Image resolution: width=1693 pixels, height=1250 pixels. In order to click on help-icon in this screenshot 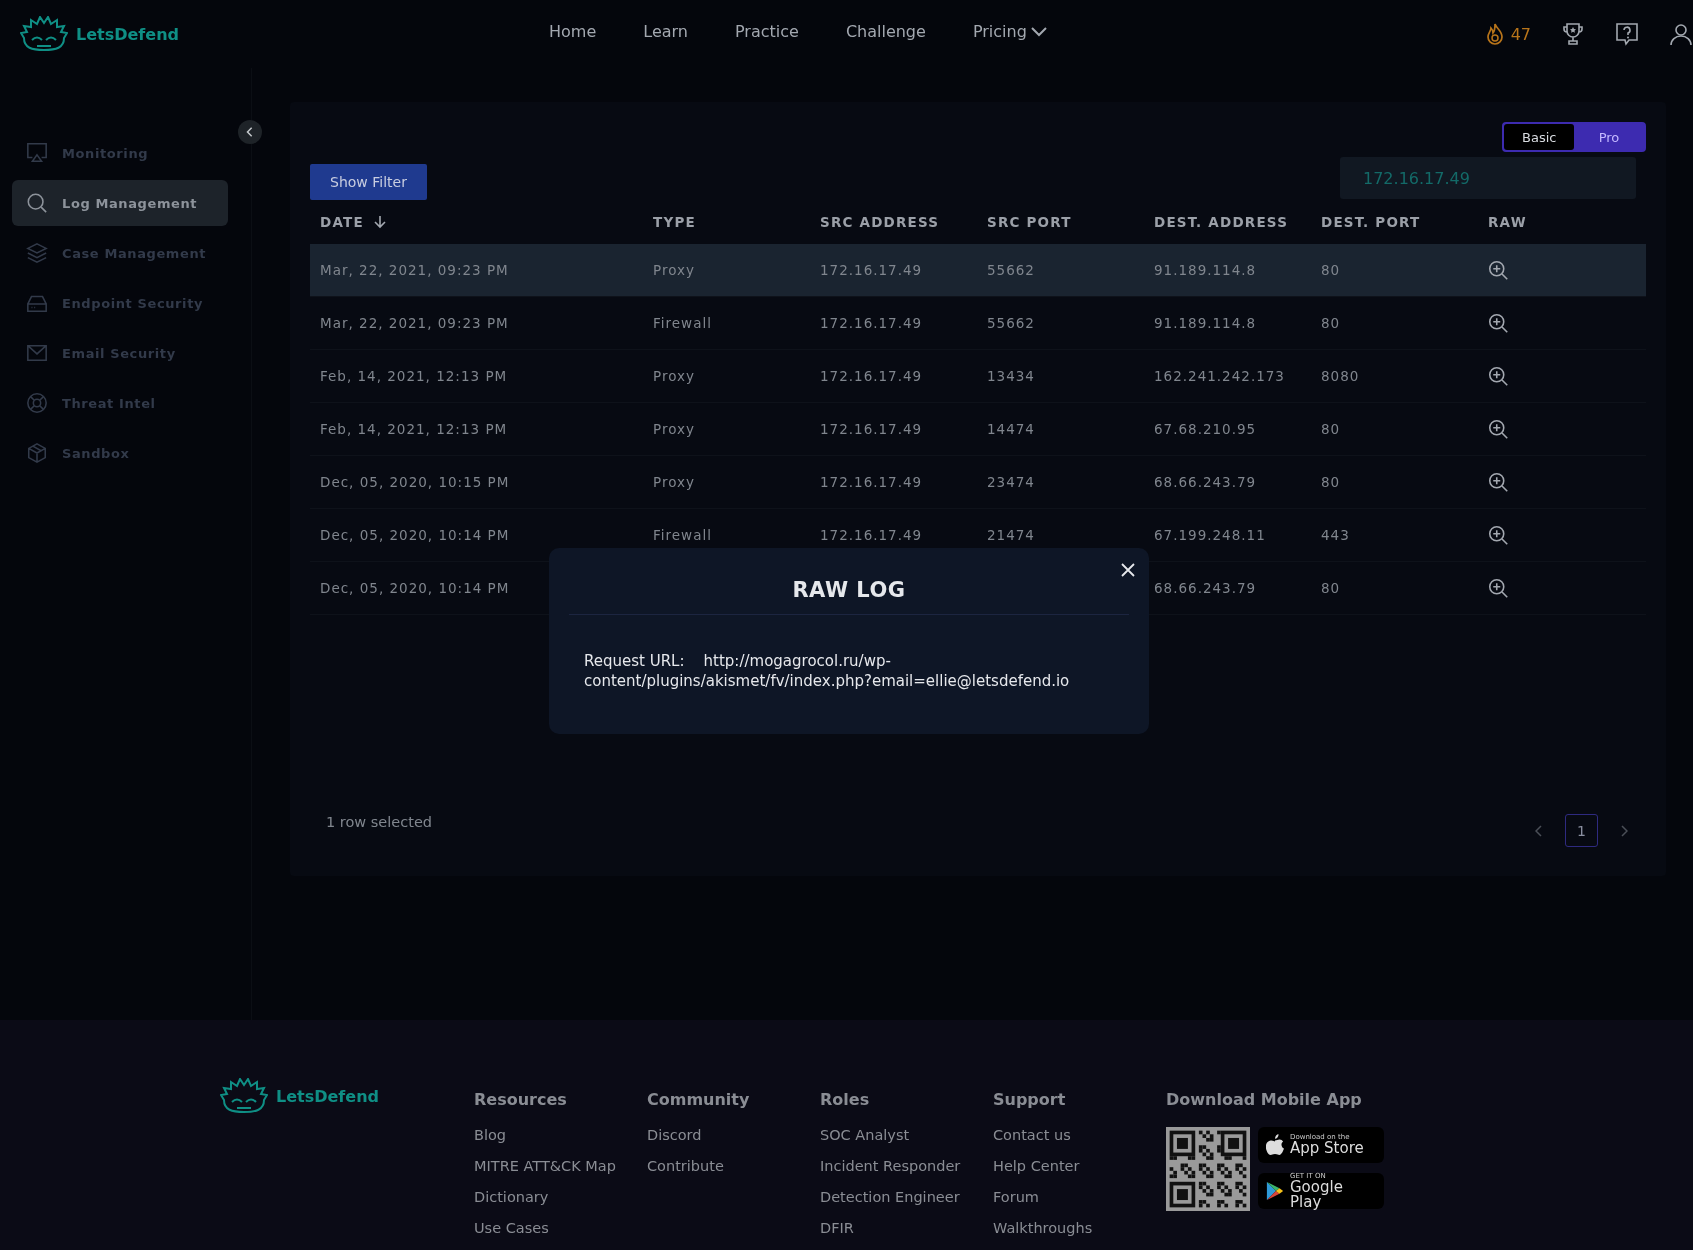, I will do `click(1627, 34)`.